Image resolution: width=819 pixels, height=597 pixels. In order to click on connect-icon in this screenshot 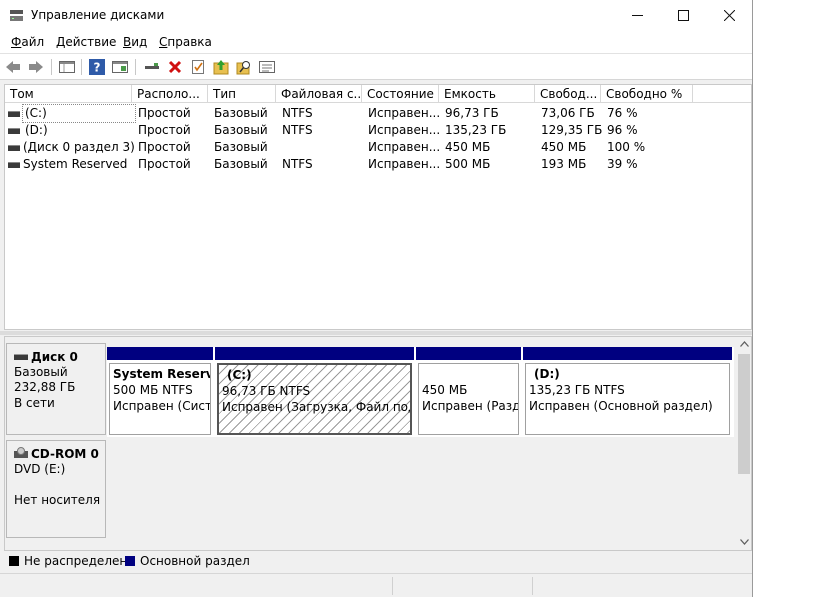, I will do `click(152, 66)`.